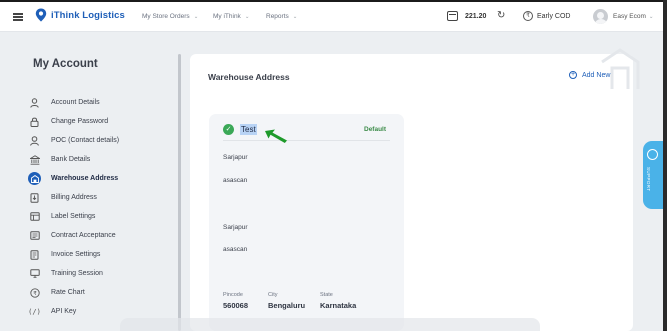 The width and height of the screenshot is (667, 331). Describe the element at coordinates (34, 254) in the screenshot. I see `invoice-icon` at that location.